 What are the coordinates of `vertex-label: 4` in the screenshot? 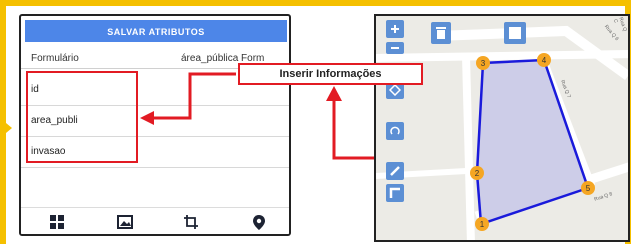 It's located at (544, 60).